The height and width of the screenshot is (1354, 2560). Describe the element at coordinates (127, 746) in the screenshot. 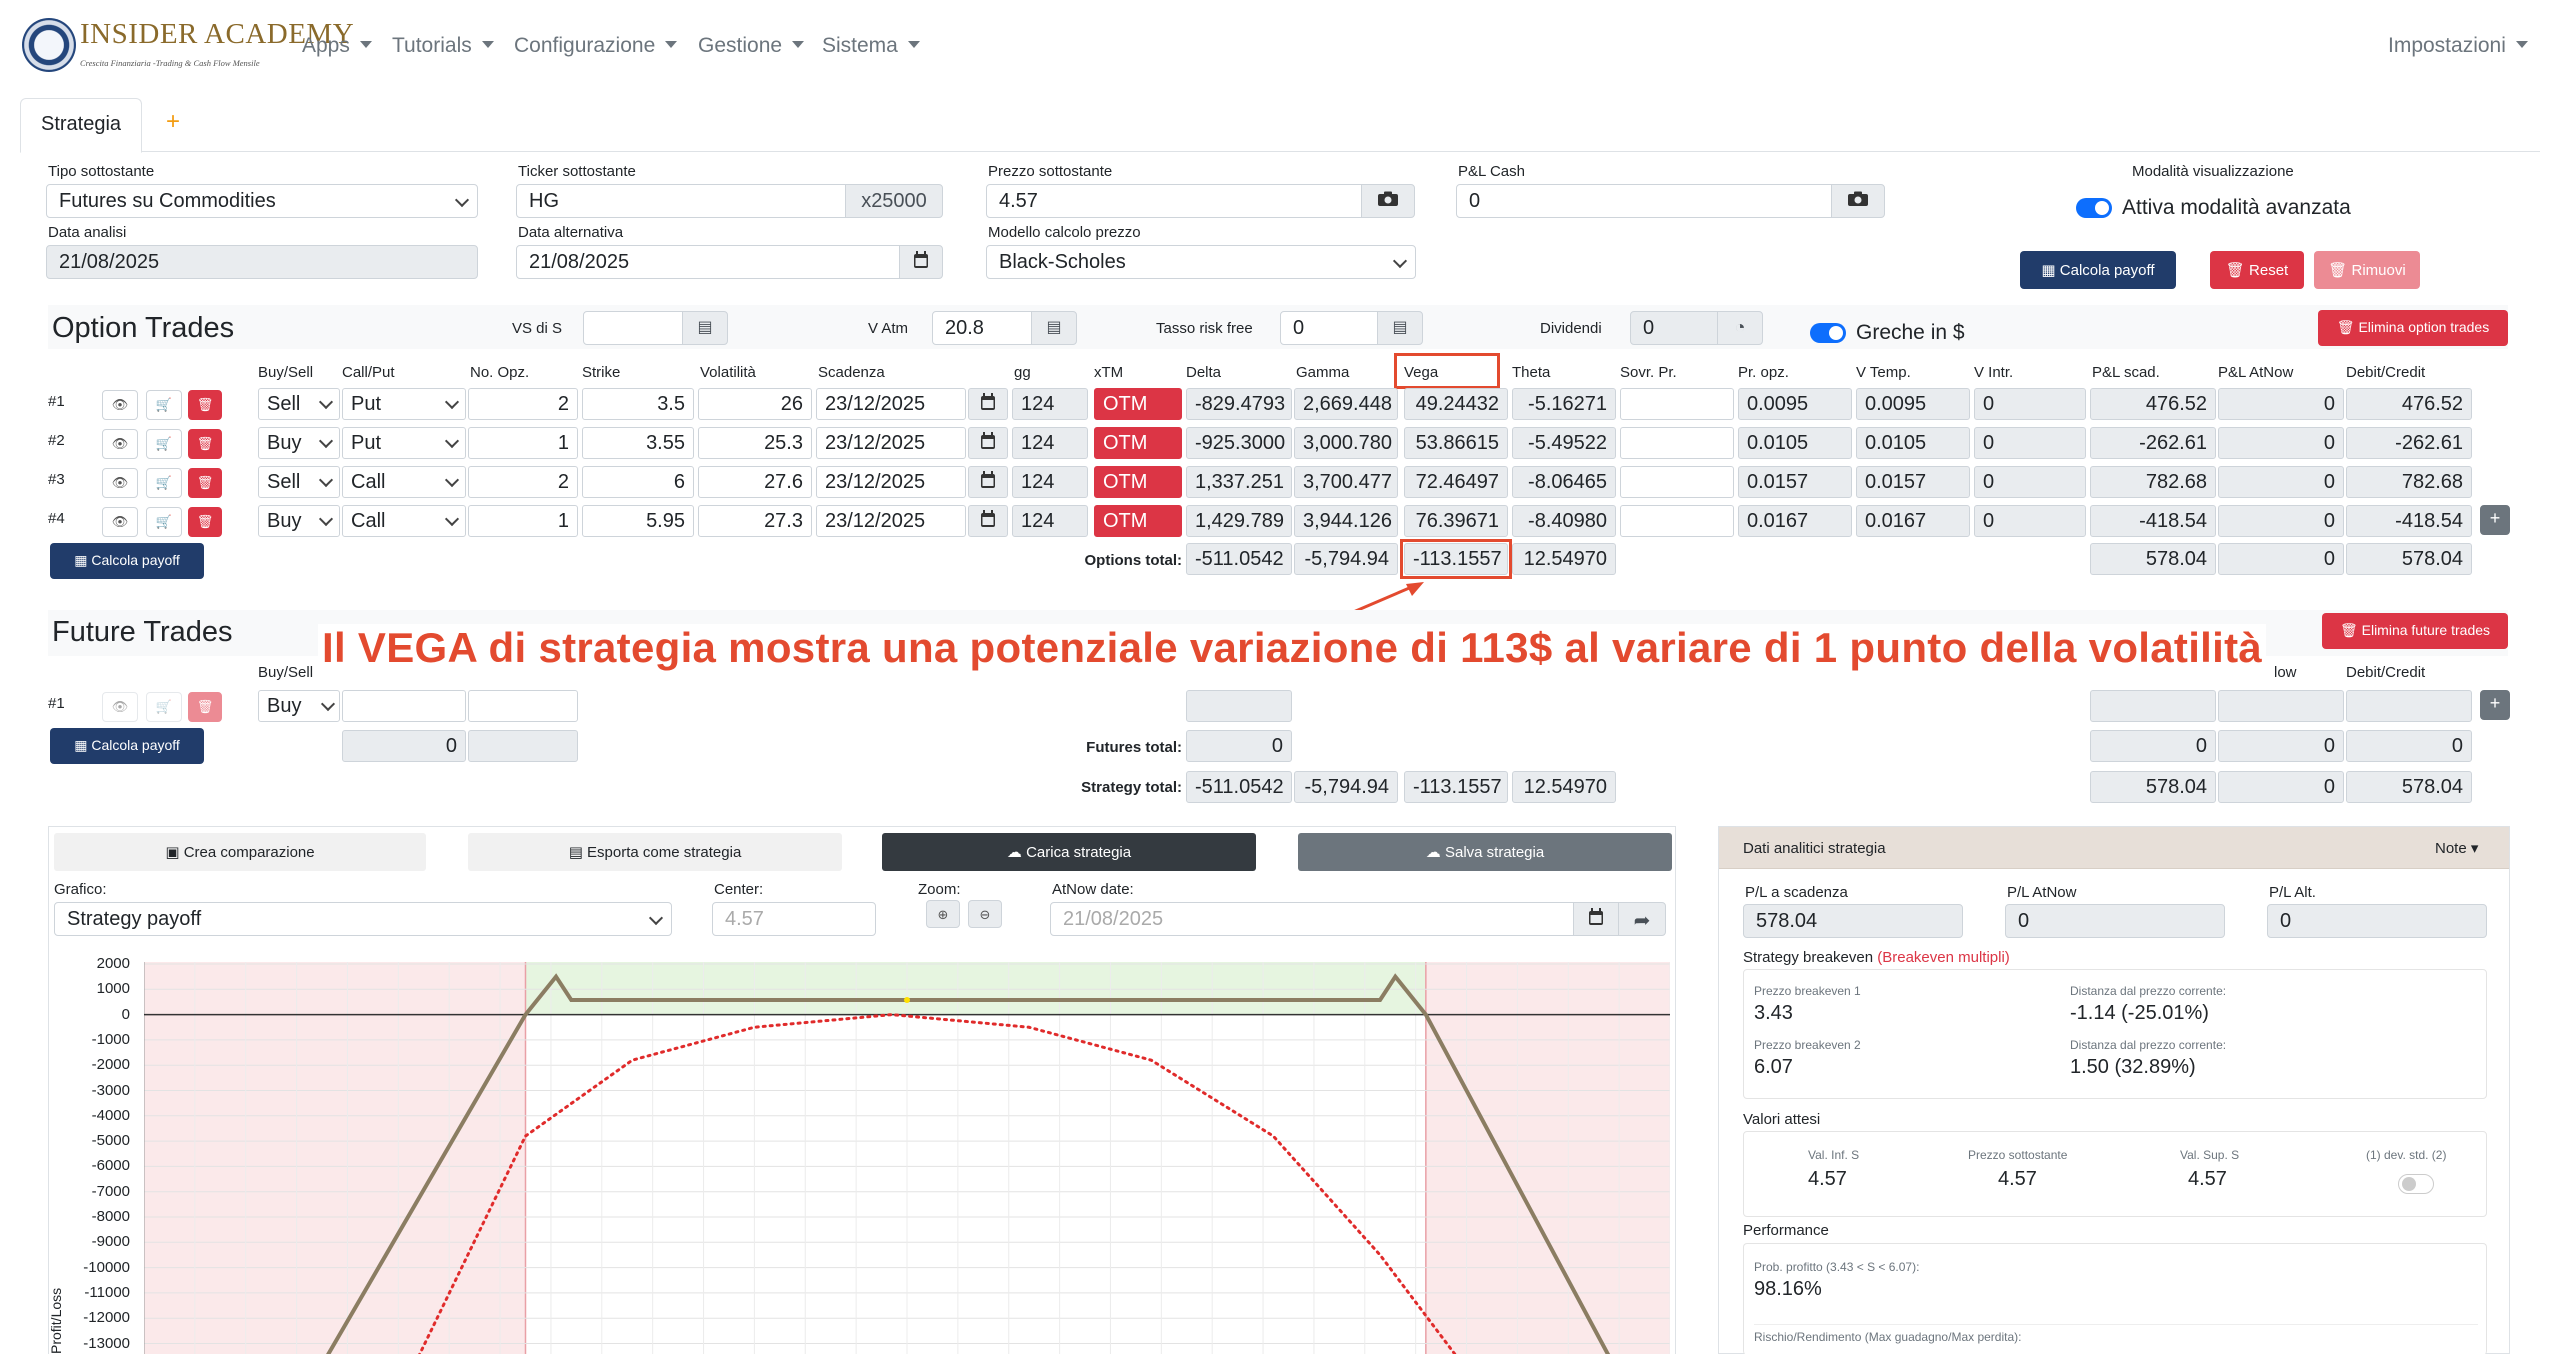

I see `calcola-payoff-futures-button: ▦ Calcola payoff` at that location.